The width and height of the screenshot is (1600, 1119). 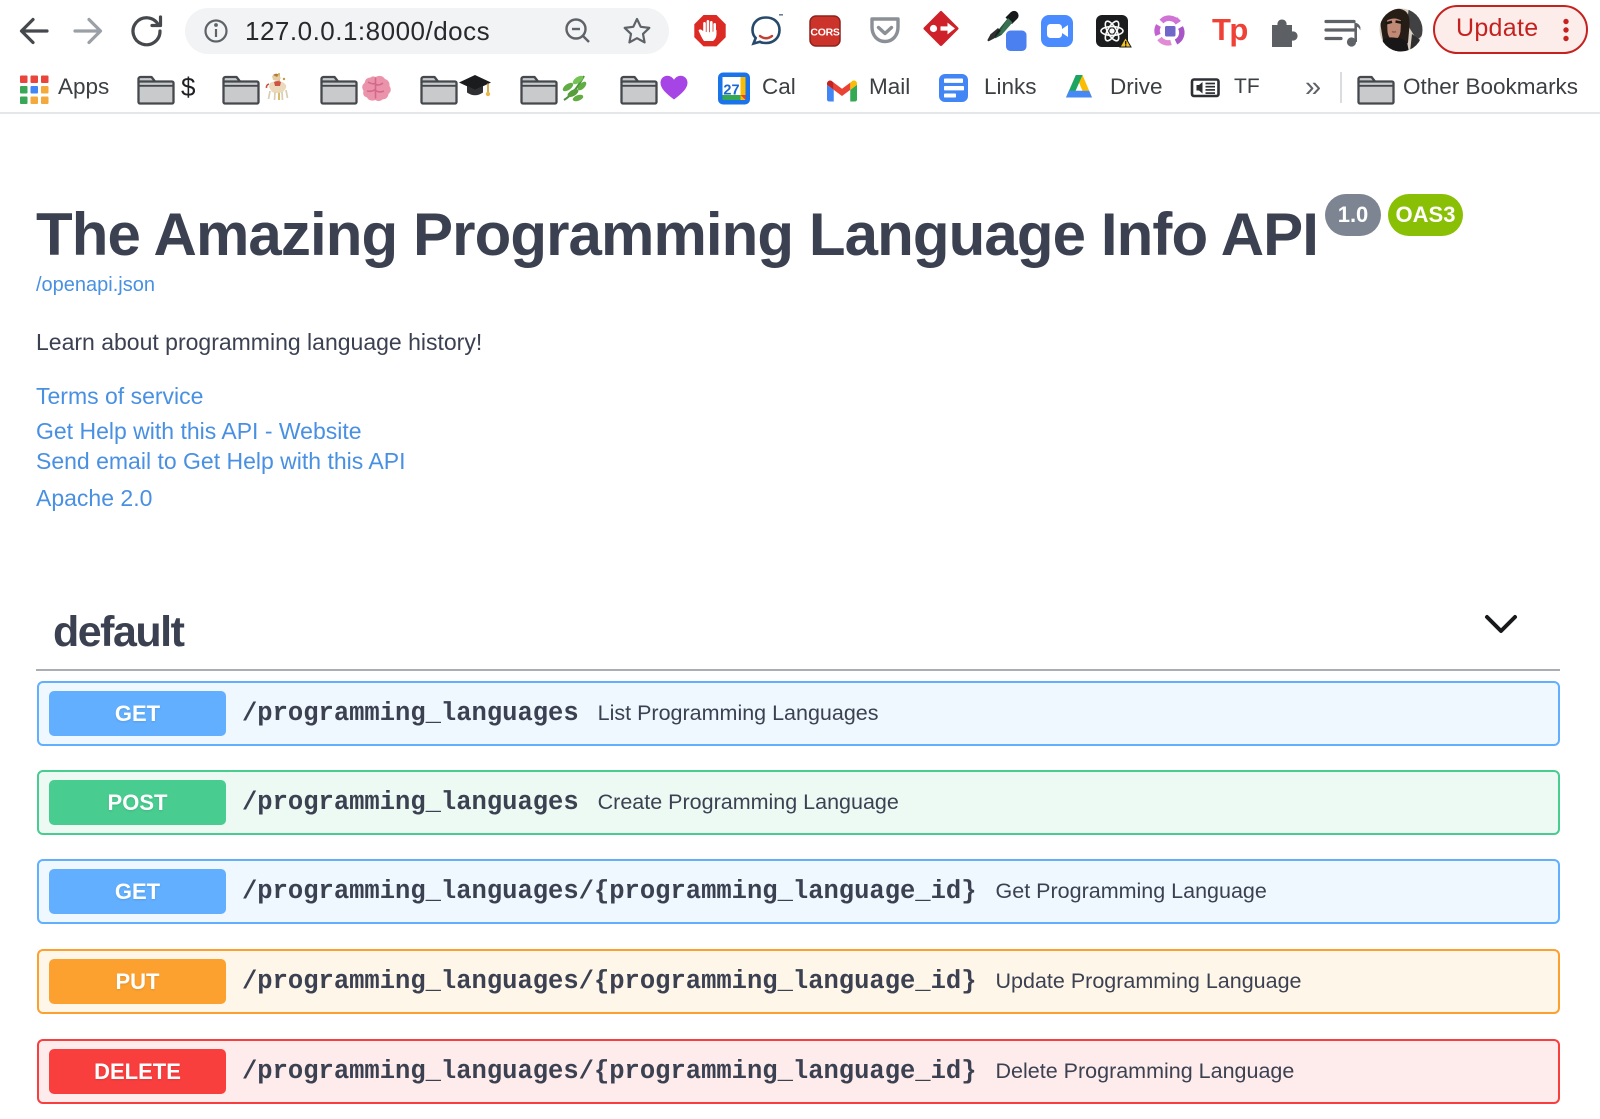 What do you see at coordinates (1229, 29) in the screenshot?
I see `svg-text: Tp` at bounding box center [1229, 29].